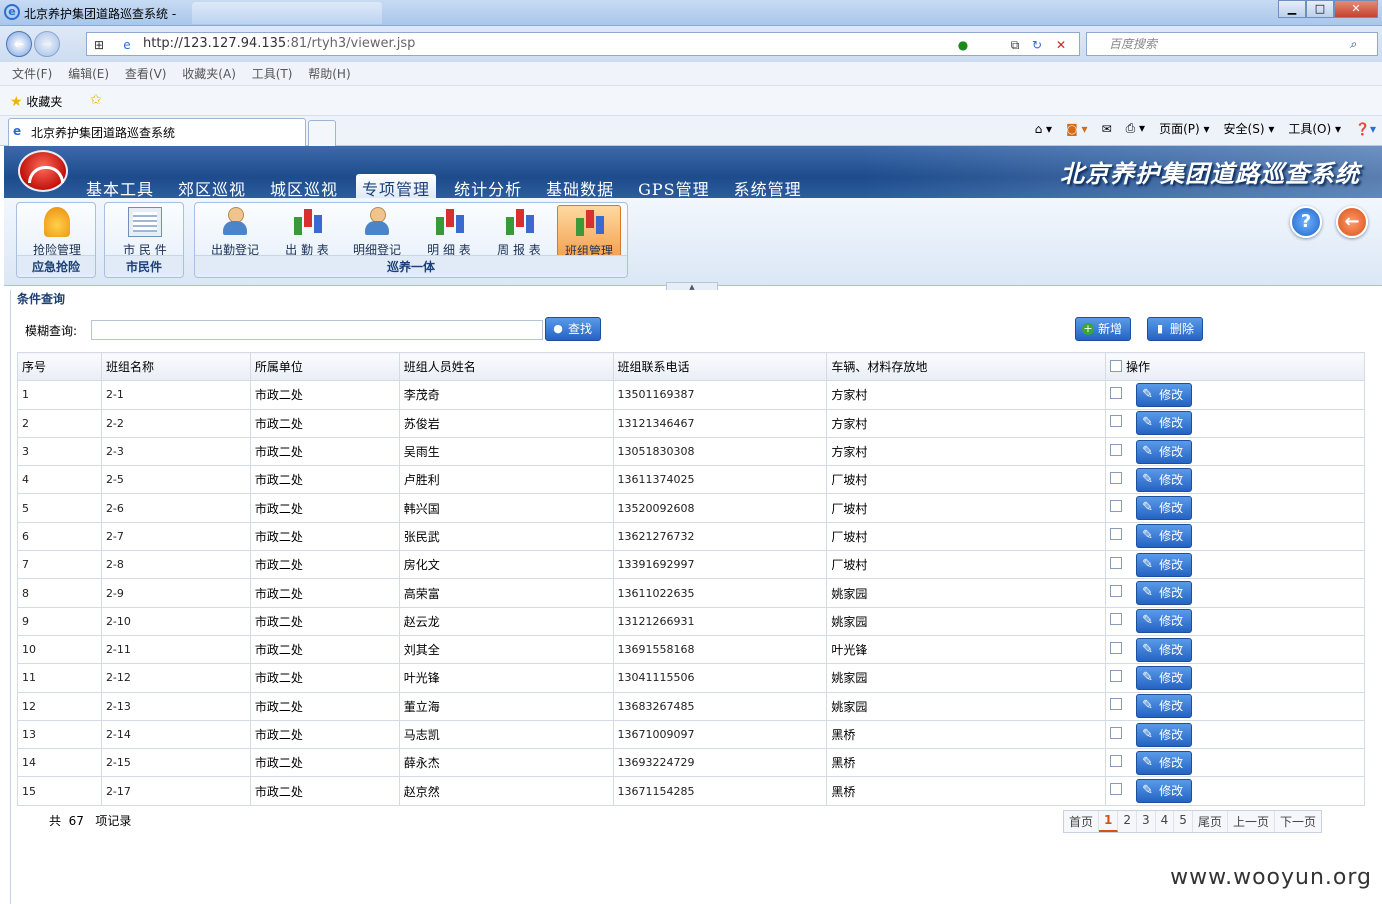 Image resolution: width=1382 pixels, height=904 pixels. I want to click on tool-detail-sheet: 明 细 表, so click(449, 232).